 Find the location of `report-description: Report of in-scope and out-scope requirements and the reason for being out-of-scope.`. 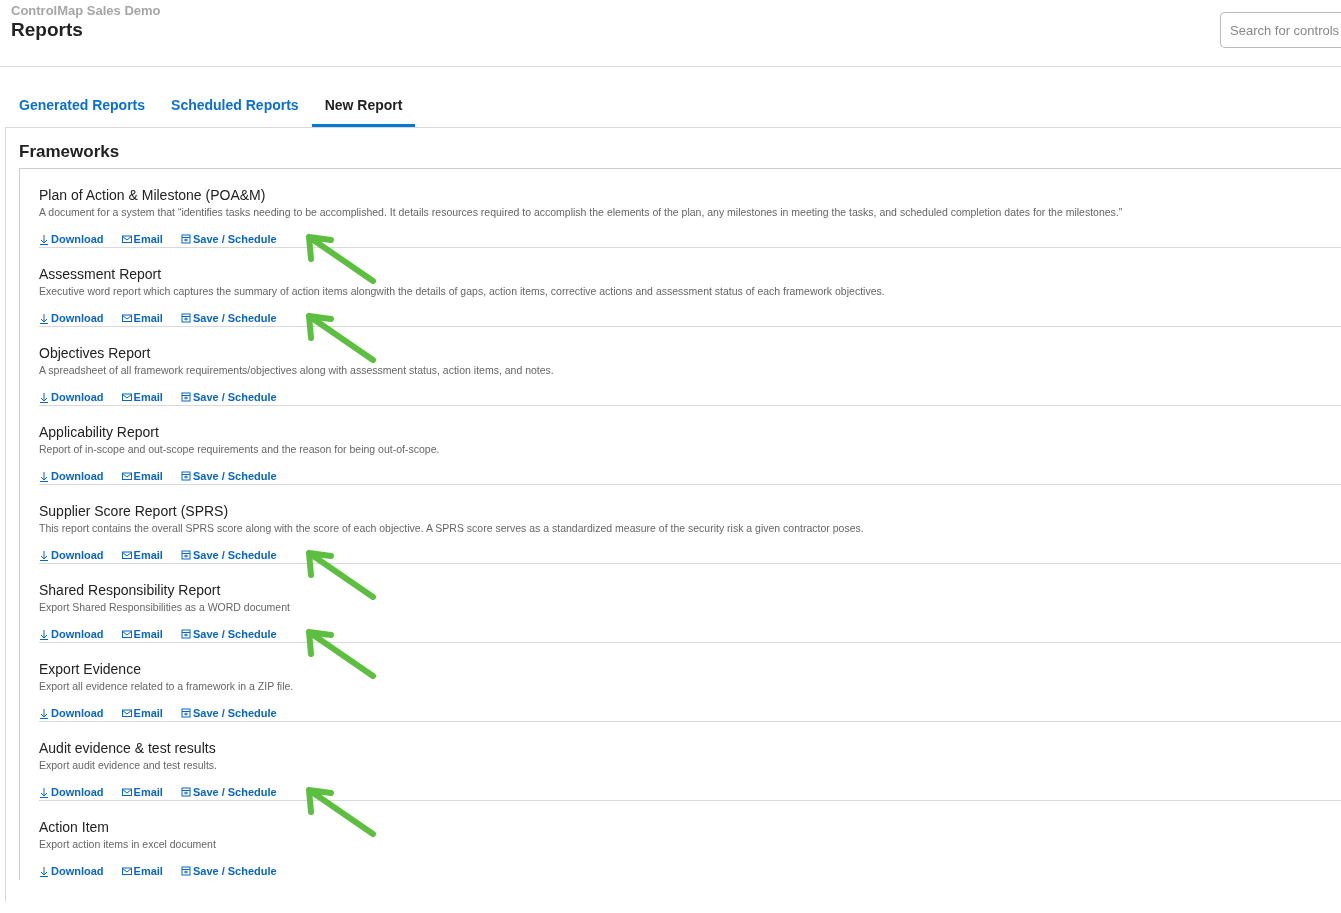

report-description: Report of in-scope and out-scope requirements and the reason for being out-of-scope. is located at coordinates (240, 449).